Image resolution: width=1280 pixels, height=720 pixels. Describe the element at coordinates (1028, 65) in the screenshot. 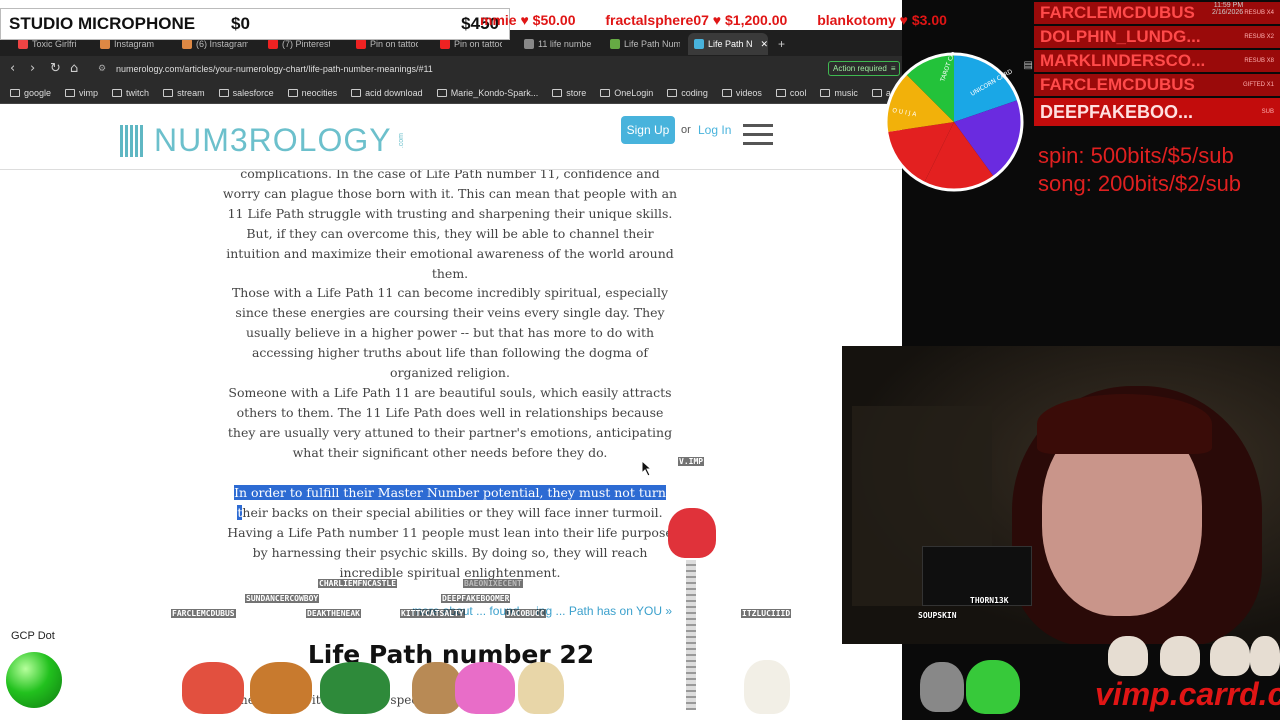

I see `reader-icon: ▤` at that location.